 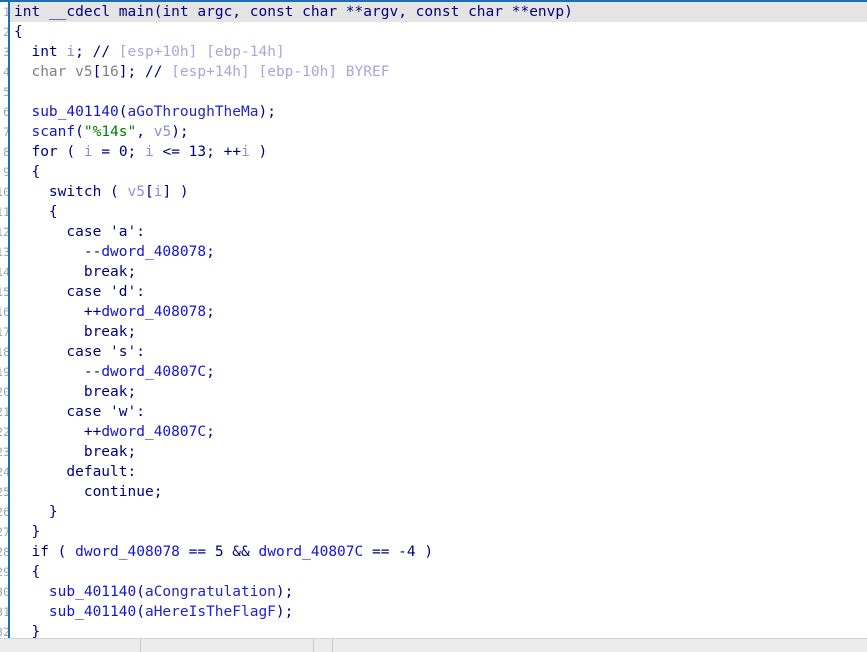 I want to click on code-line: case 'a':, so click(x=438, y=232).